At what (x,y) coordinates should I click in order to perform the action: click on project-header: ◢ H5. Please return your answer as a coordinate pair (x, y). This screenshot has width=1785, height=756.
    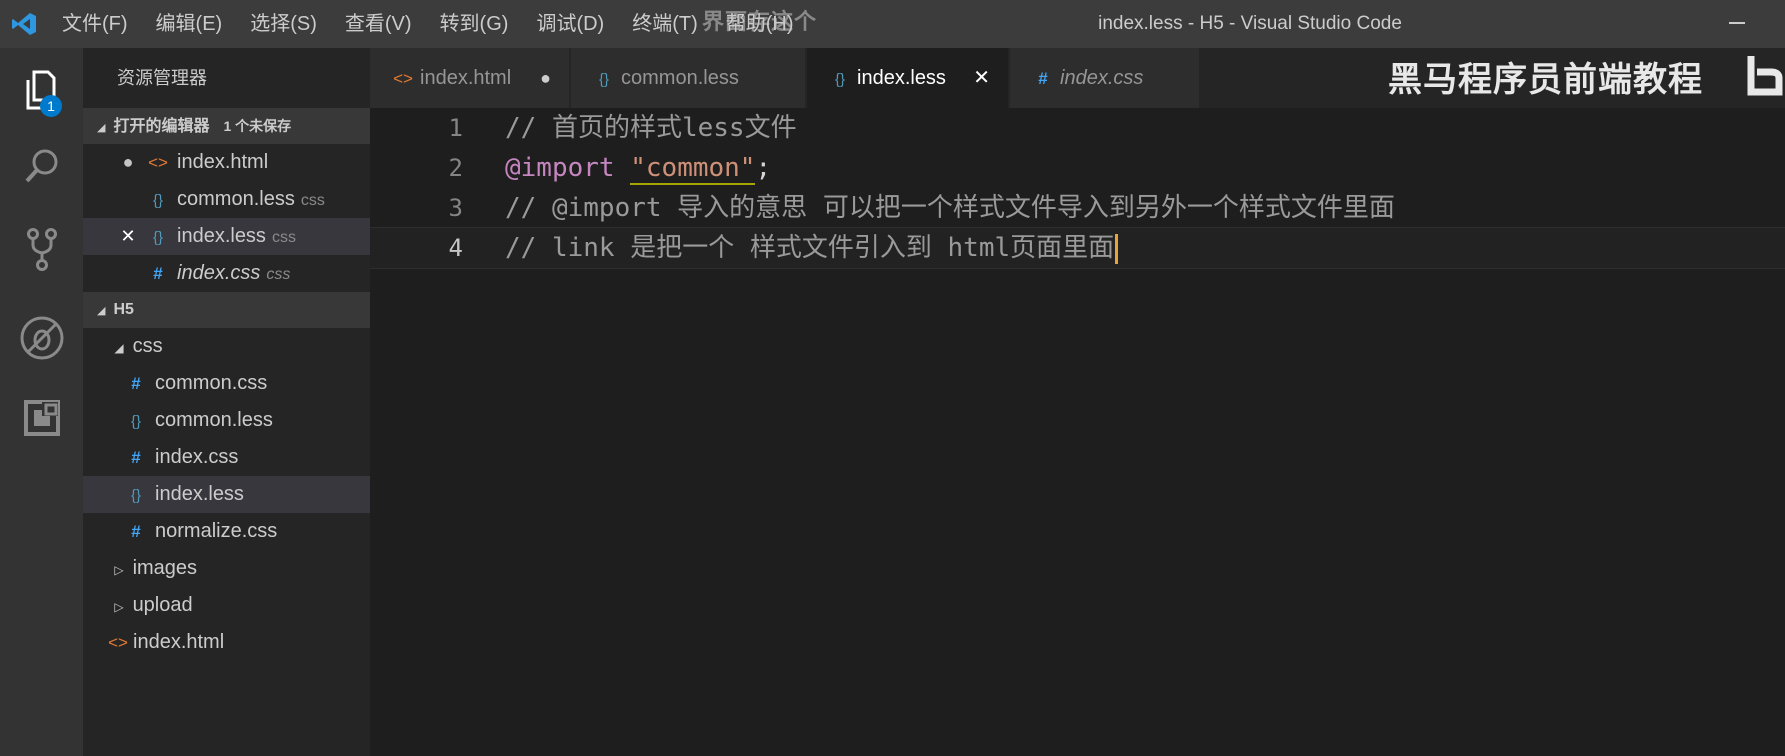
    Looking at the image, I should click on (226, 310).